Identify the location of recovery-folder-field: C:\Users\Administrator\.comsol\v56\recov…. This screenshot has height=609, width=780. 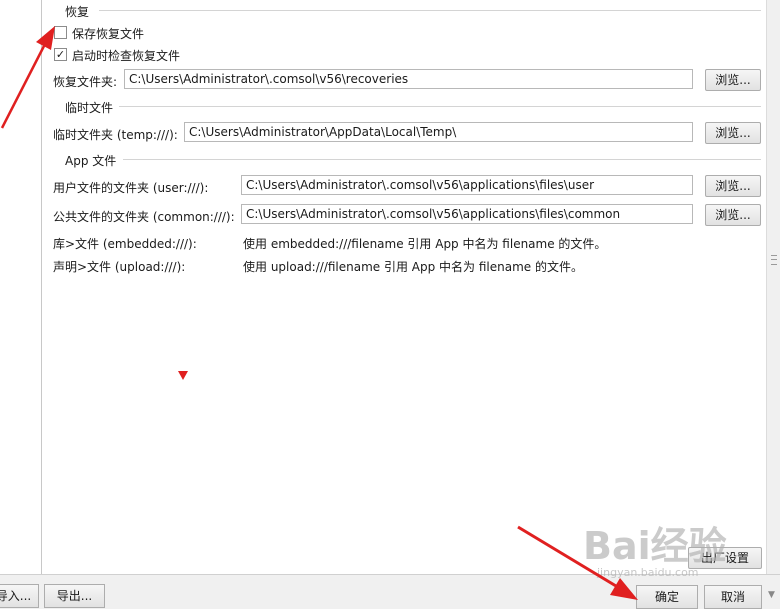
(408, 79).